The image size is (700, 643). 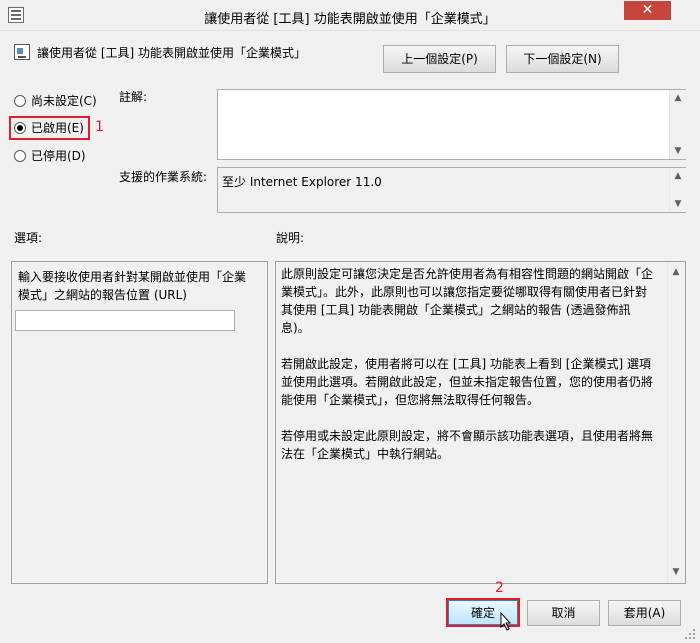 I want to click on resize-grip-icon, so click(x=690, y=634).